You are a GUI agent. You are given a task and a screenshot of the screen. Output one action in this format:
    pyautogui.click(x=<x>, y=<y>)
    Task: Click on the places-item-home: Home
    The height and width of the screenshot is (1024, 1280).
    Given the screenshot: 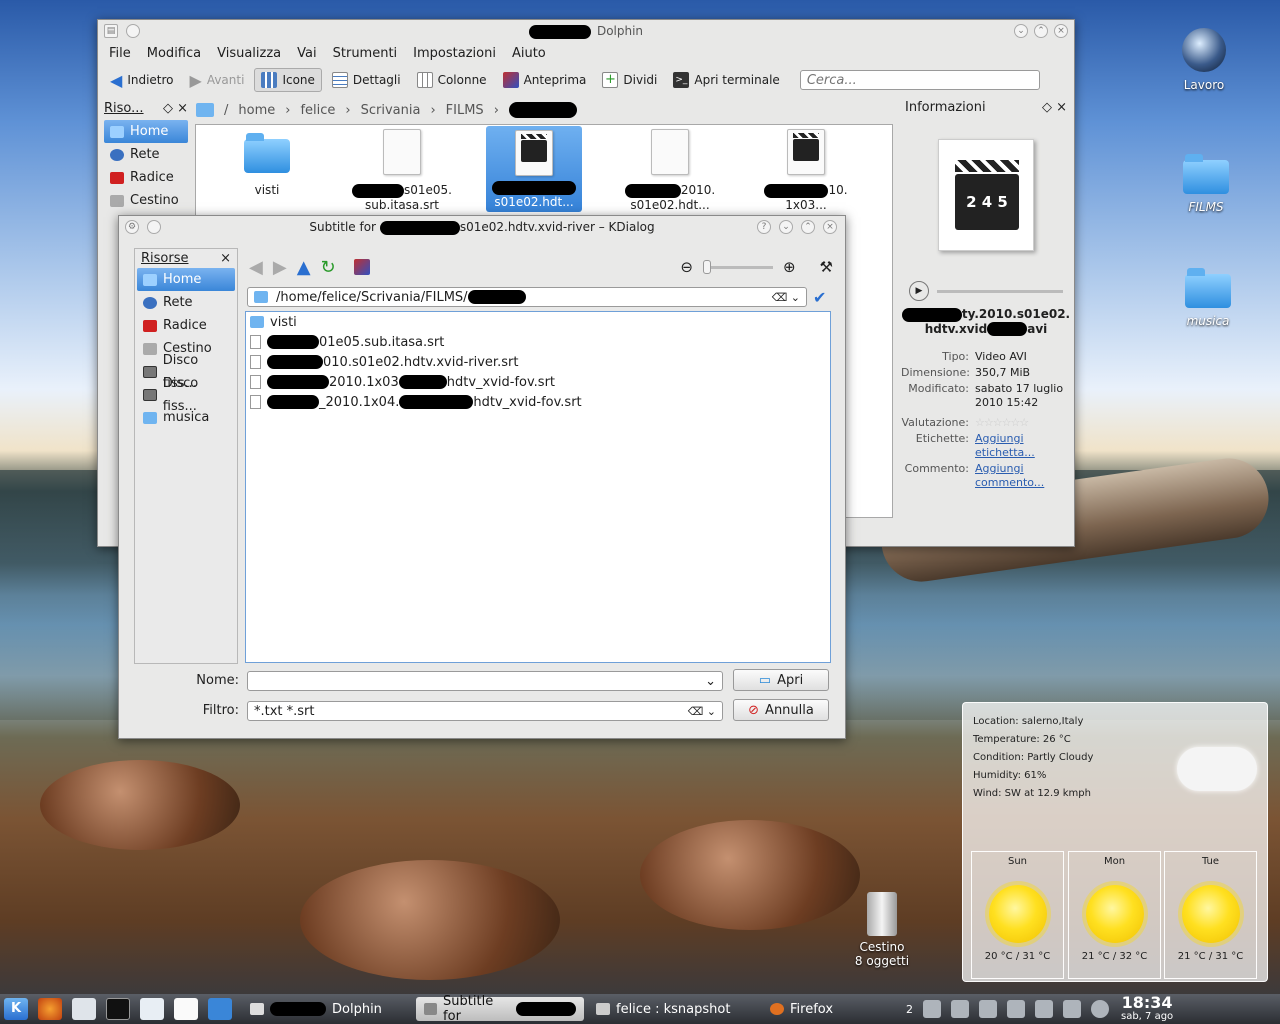 What is the action you would take?
    pyautogui.click(x=186, y=279)
    